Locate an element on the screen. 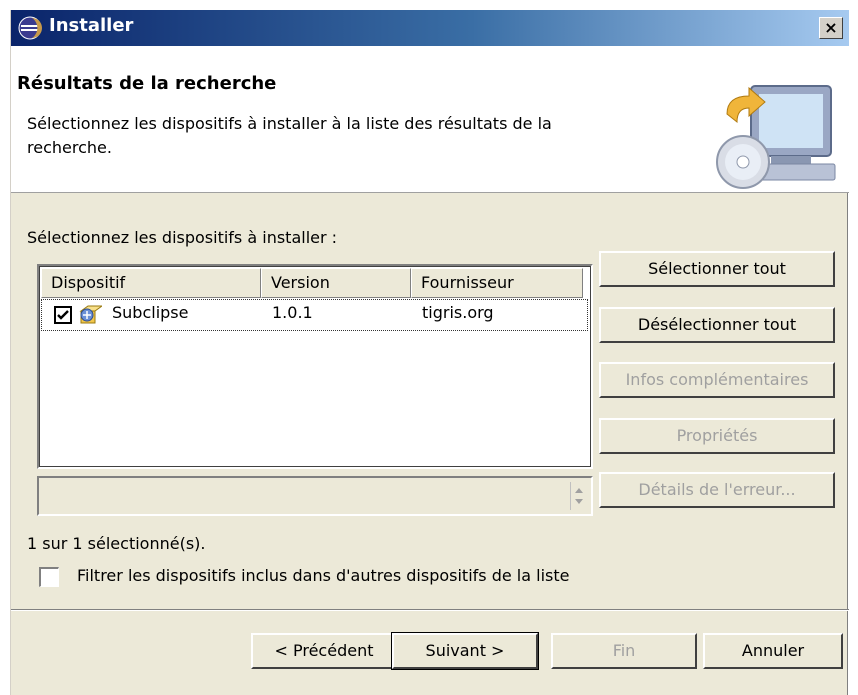 The width and height of the screenshot is (858, 695). feature-name-cell: Subclipse is located at coordinates (150, 312).